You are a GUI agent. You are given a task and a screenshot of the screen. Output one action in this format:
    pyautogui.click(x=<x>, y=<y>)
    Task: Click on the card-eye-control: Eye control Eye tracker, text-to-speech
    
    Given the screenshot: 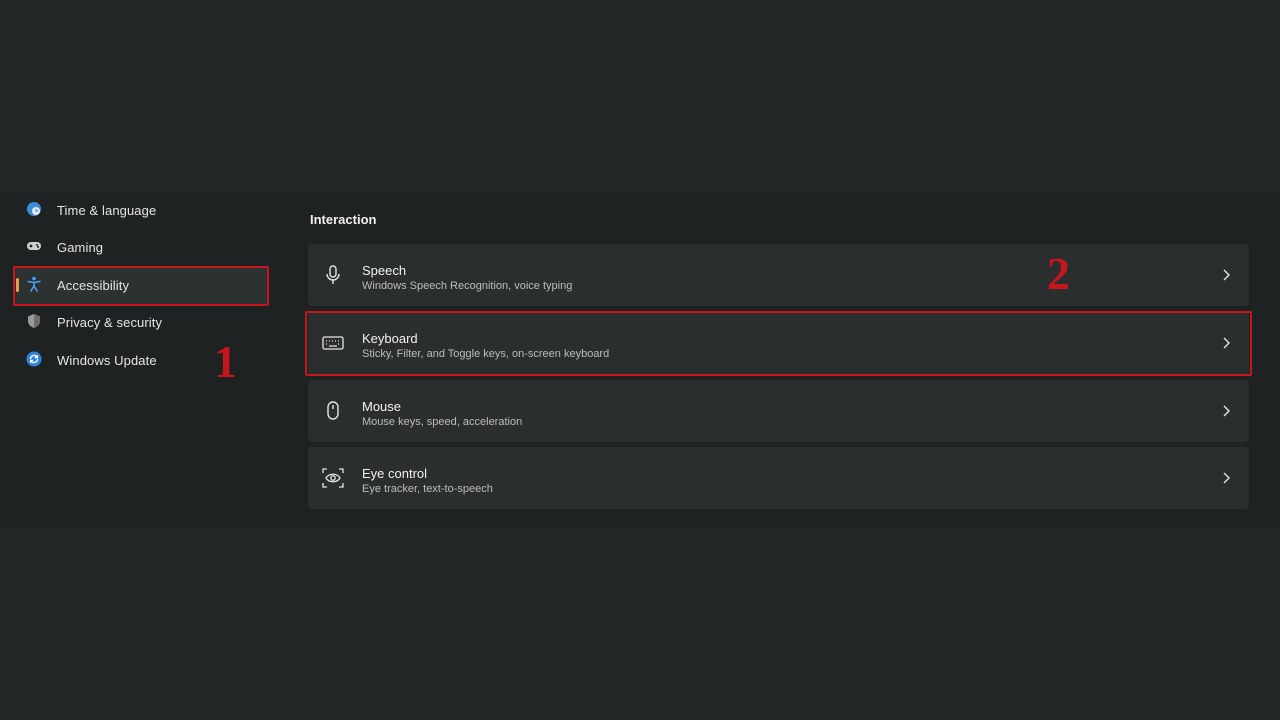 What is the action you would take?
    pyautogui.click(x=778, y=478)
    